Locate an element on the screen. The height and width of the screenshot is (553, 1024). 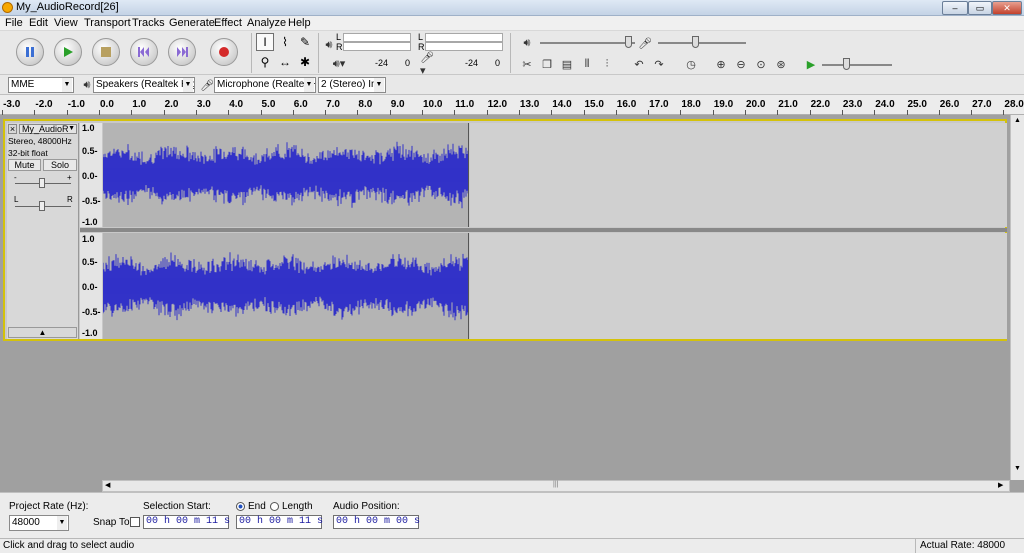
snap-to-checkbox is located at coordinates (135, 522).